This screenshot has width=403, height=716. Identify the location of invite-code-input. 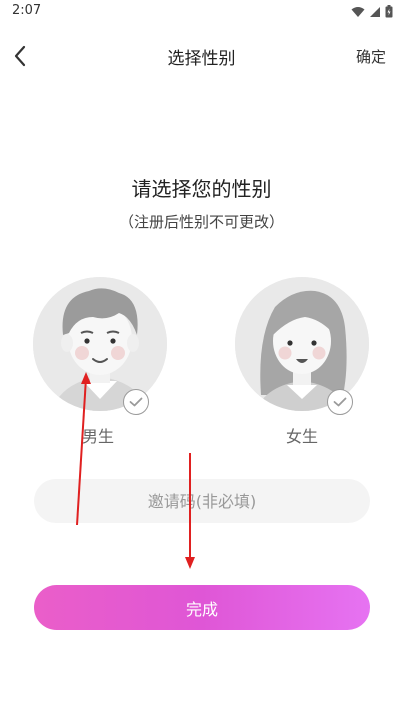
(202, 501).